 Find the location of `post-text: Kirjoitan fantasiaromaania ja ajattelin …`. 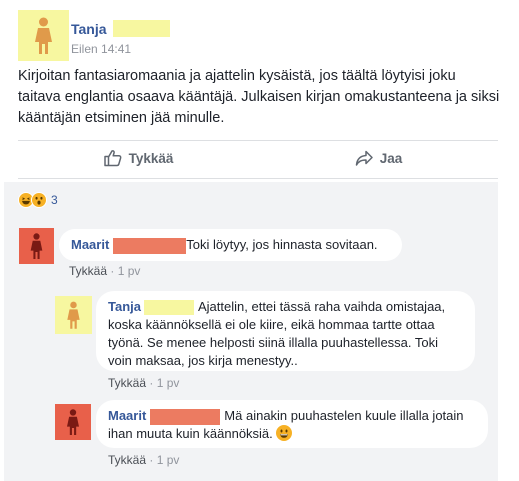

post-text: Kirjoitan fantasiaromaania ja ajattelin … is located at coordinates (259, 97).